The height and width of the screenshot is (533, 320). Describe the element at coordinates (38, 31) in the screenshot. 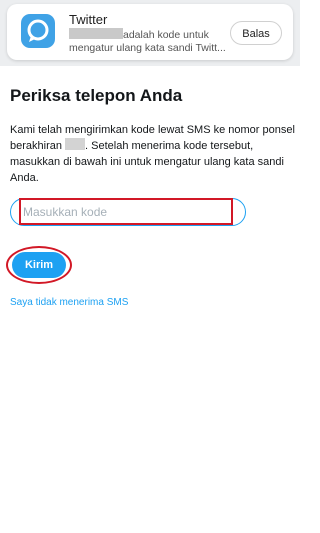

I see `twitter-chat-bubble-icon` at that location.